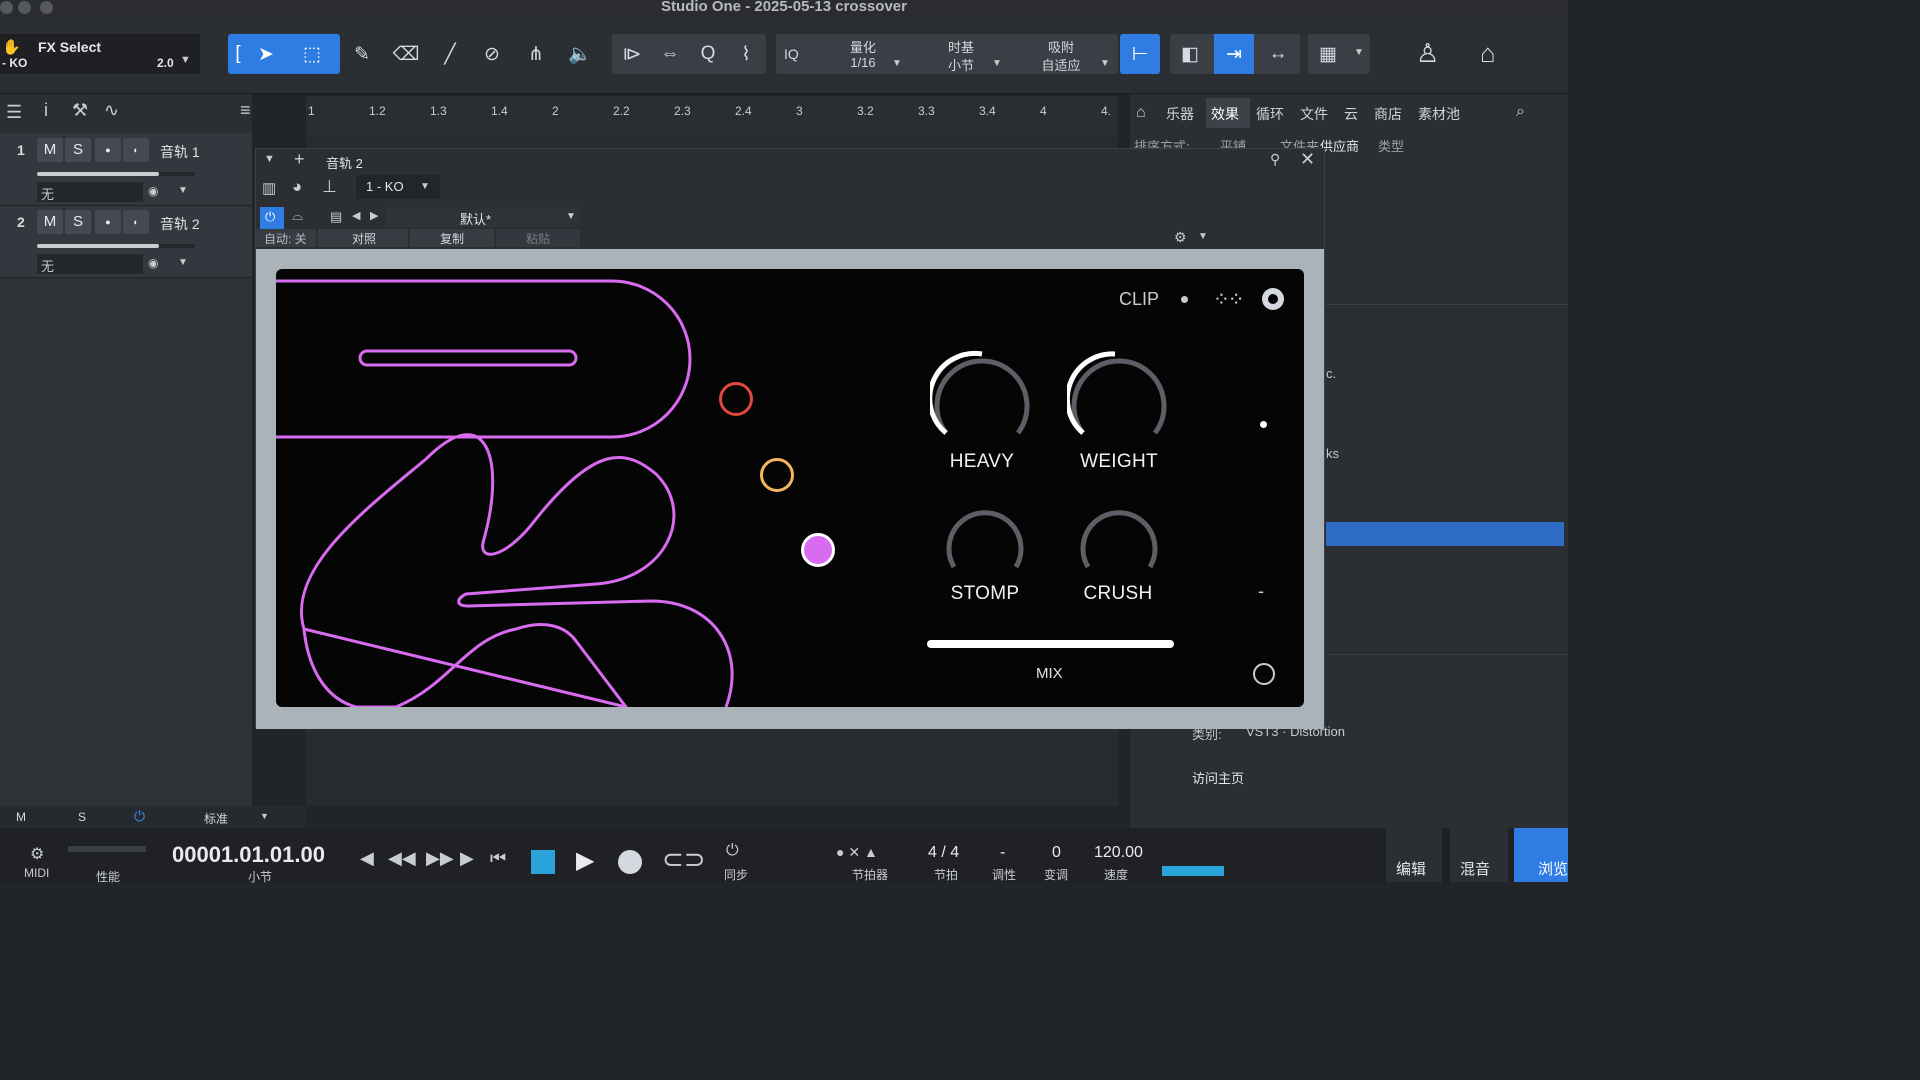 The image size is (1920, 1080). Describe the element at coordinates (483, 217) in the screenshot. I see `preset-selector: 默认* ▼` at that location.